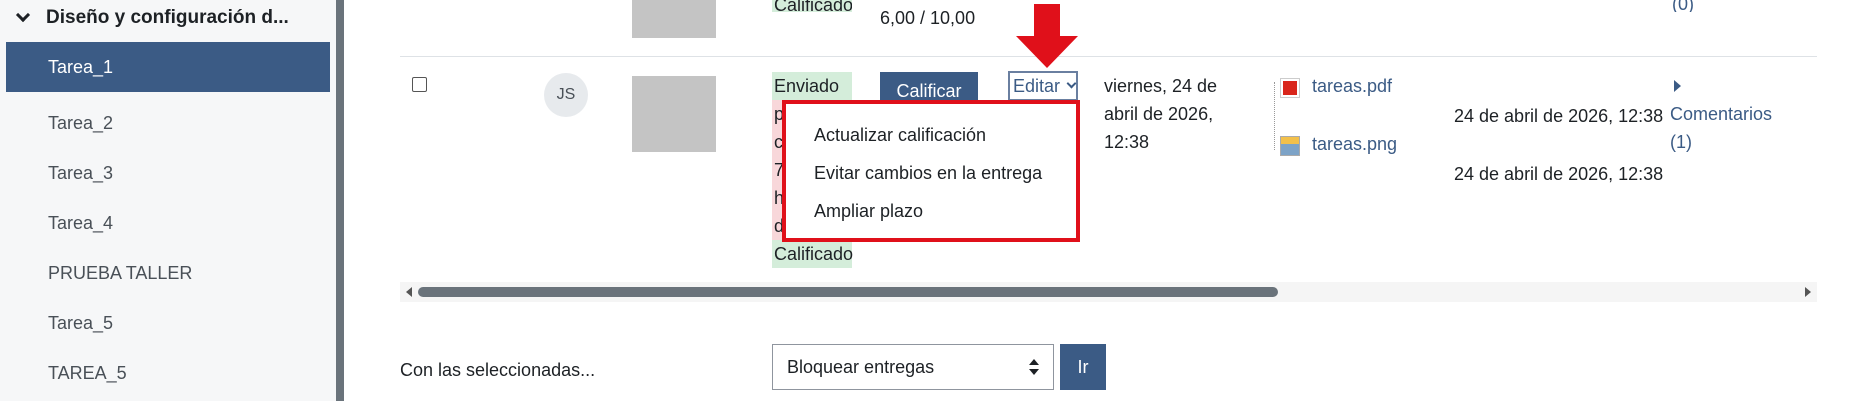  I want to click on grade-value: 6,00 / 10,00, so click(928, 18).